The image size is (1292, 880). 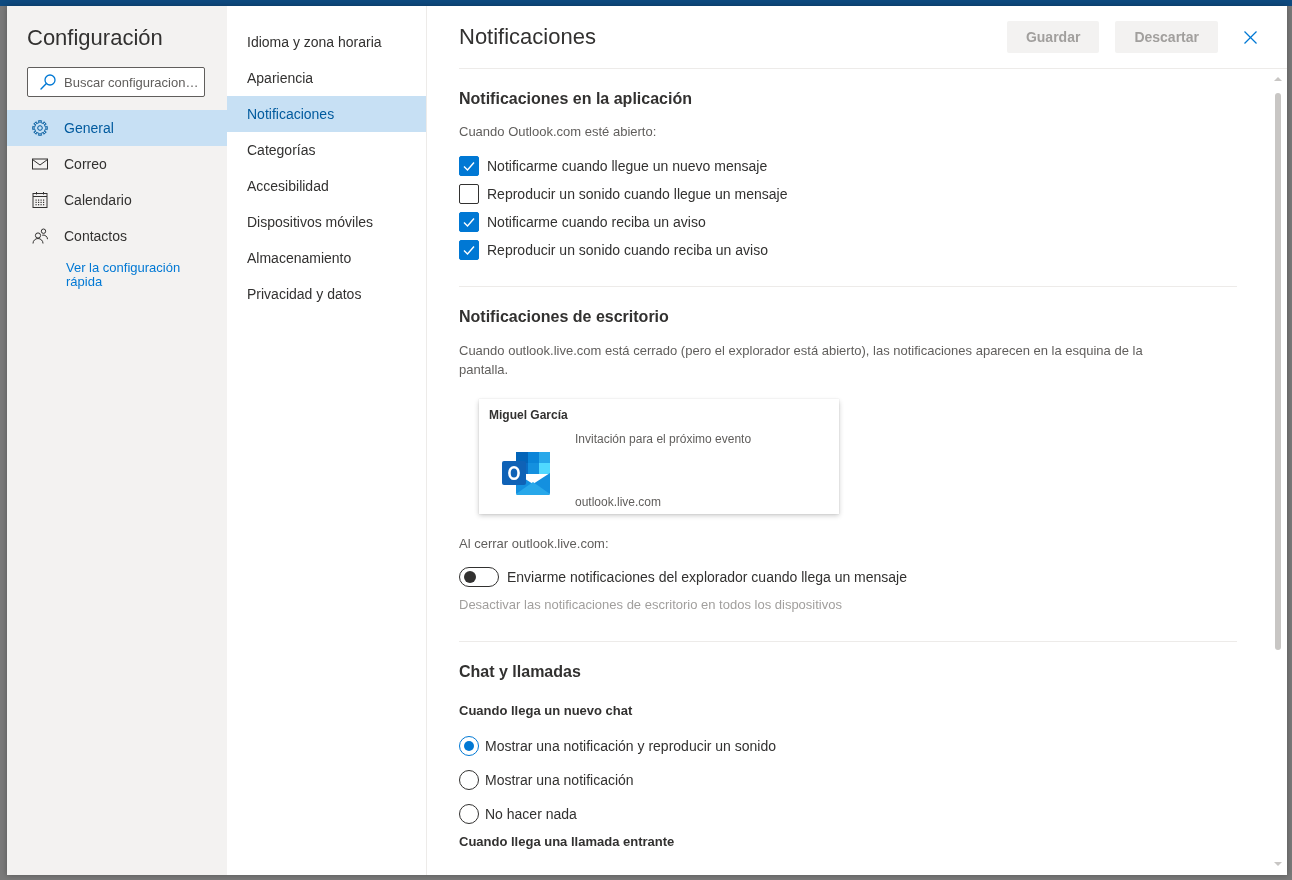 I want to click on section-description: Cuando outlook.live.com está cerrado (pero el explorador está abierto), las notificaciones aparecen en la esquina de la pantalla., so click(x=801, y=360).